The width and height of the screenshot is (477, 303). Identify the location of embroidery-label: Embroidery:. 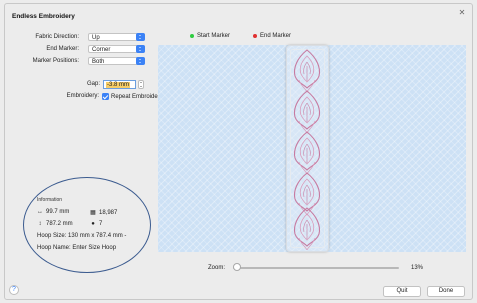
(82, 96).